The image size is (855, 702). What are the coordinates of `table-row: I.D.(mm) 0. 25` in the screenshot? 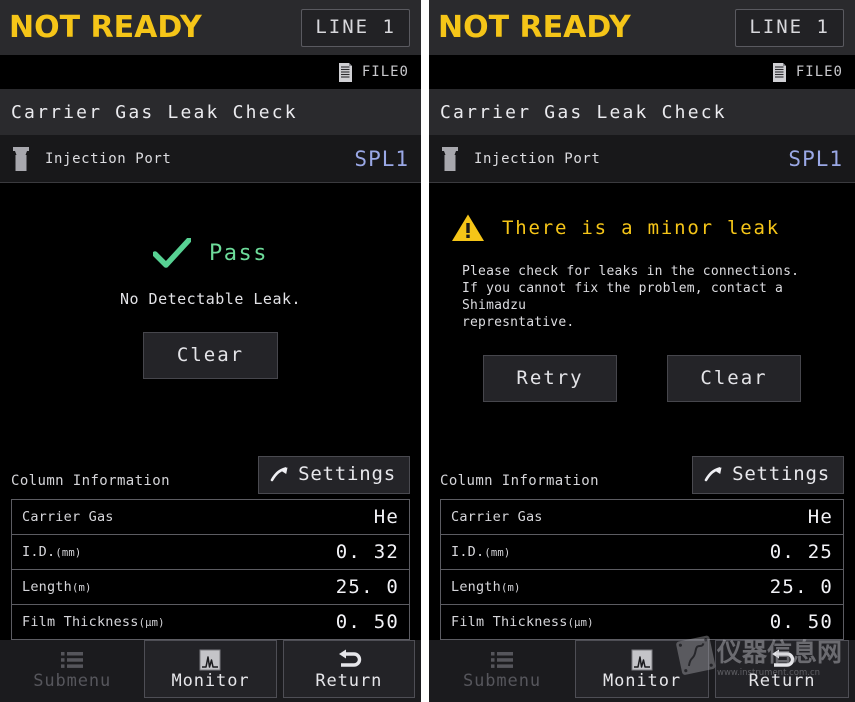 It's located at (642, 552).